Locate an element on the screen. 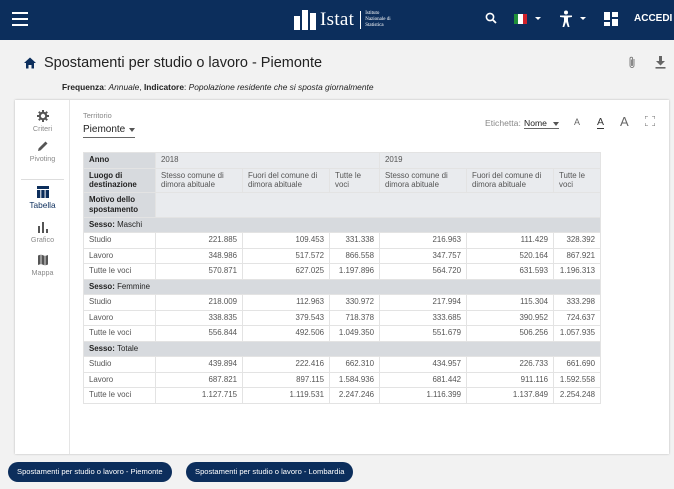 Image resolution: width=674 pixels, height=489 pixels. sidebar-item-label: Criteri is located at coordinates (42, 128).